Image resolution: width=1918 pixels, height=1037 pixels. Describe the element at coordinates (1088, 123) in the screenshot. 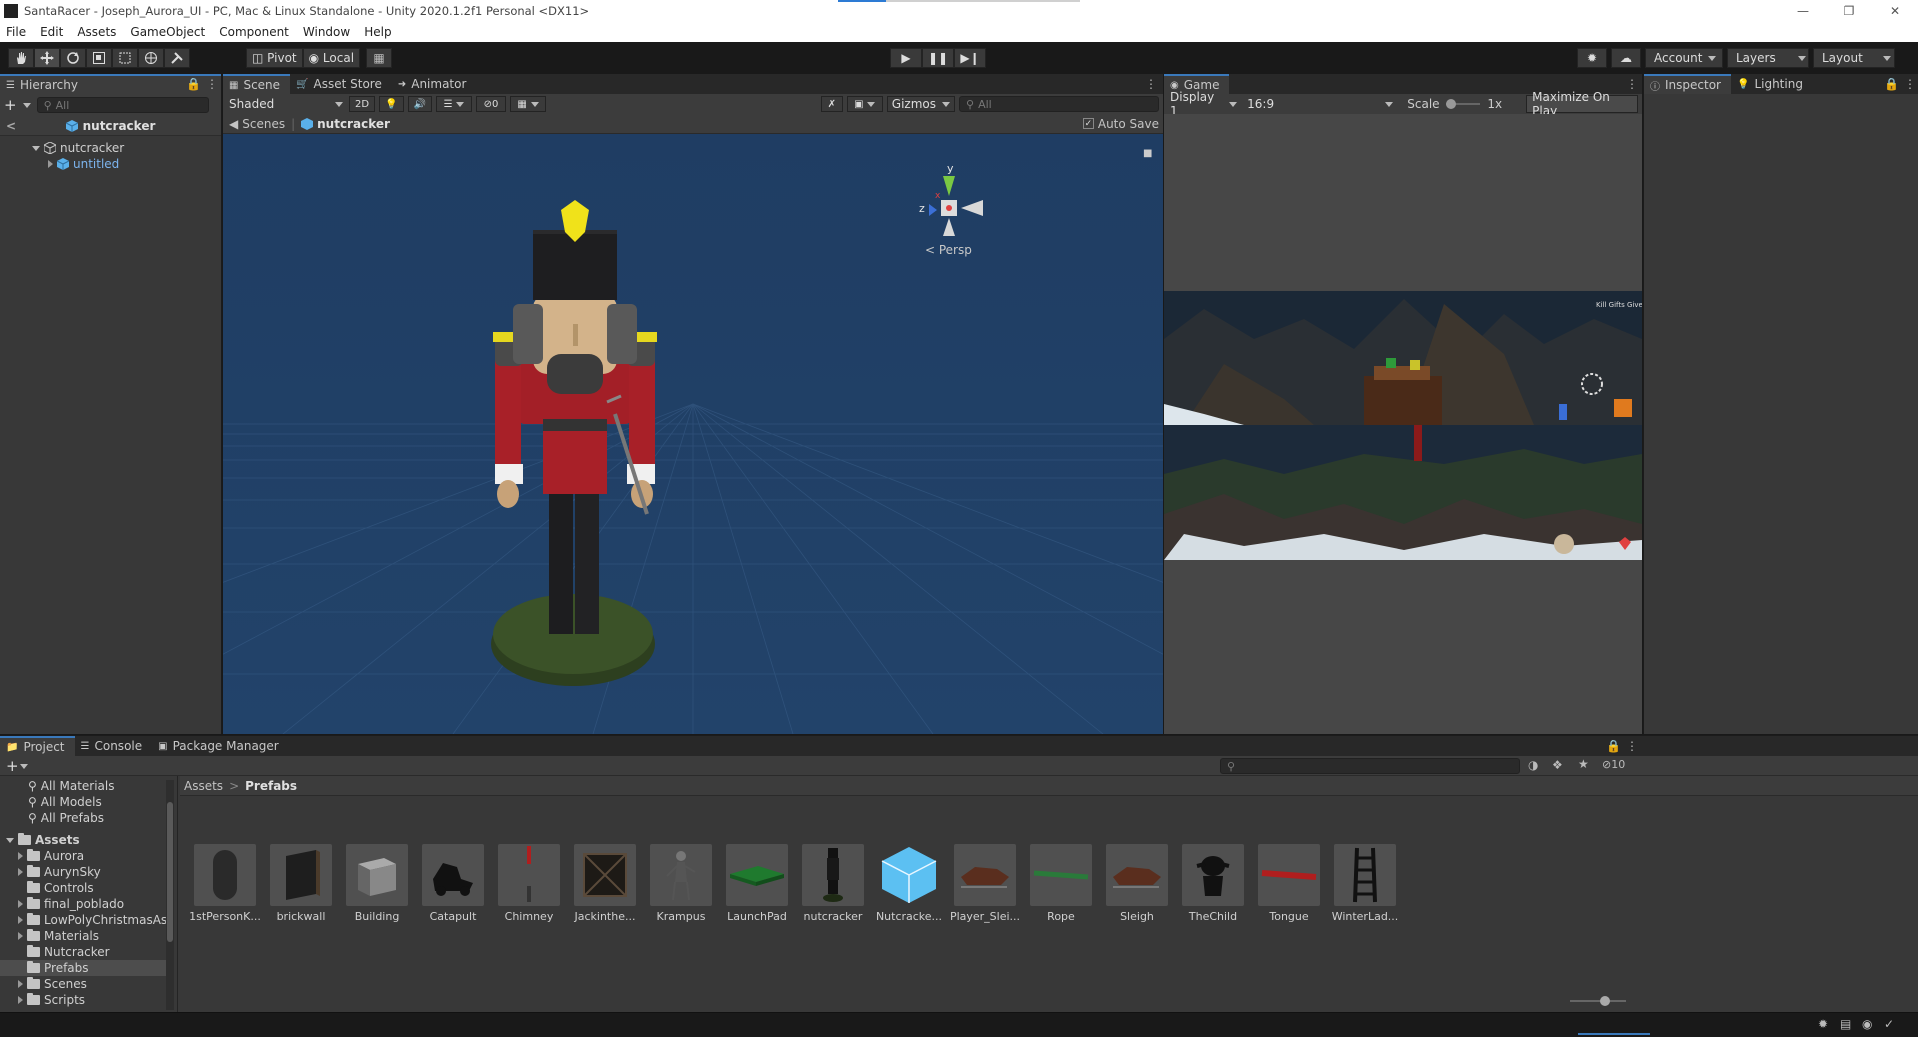

I see `checkbox-checked-icon: ✓` at that location.